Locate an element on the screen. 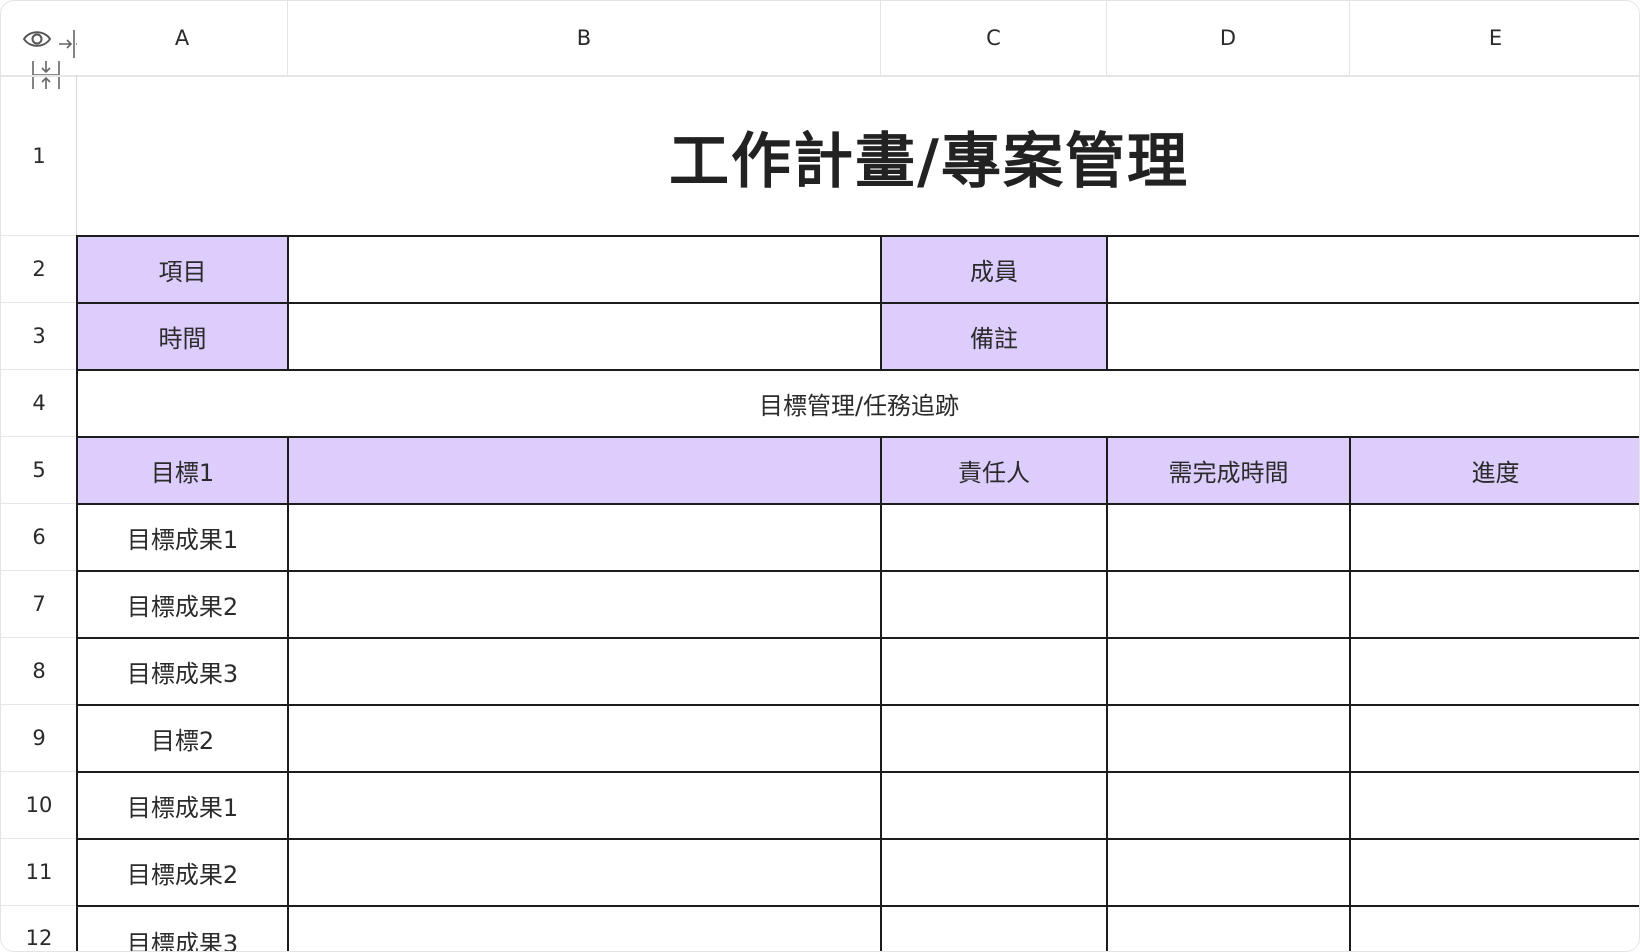 Image resolution: width=1640 pixels, height=952 pixels. row-header-12: 12 is located at coordinates (39, 928).